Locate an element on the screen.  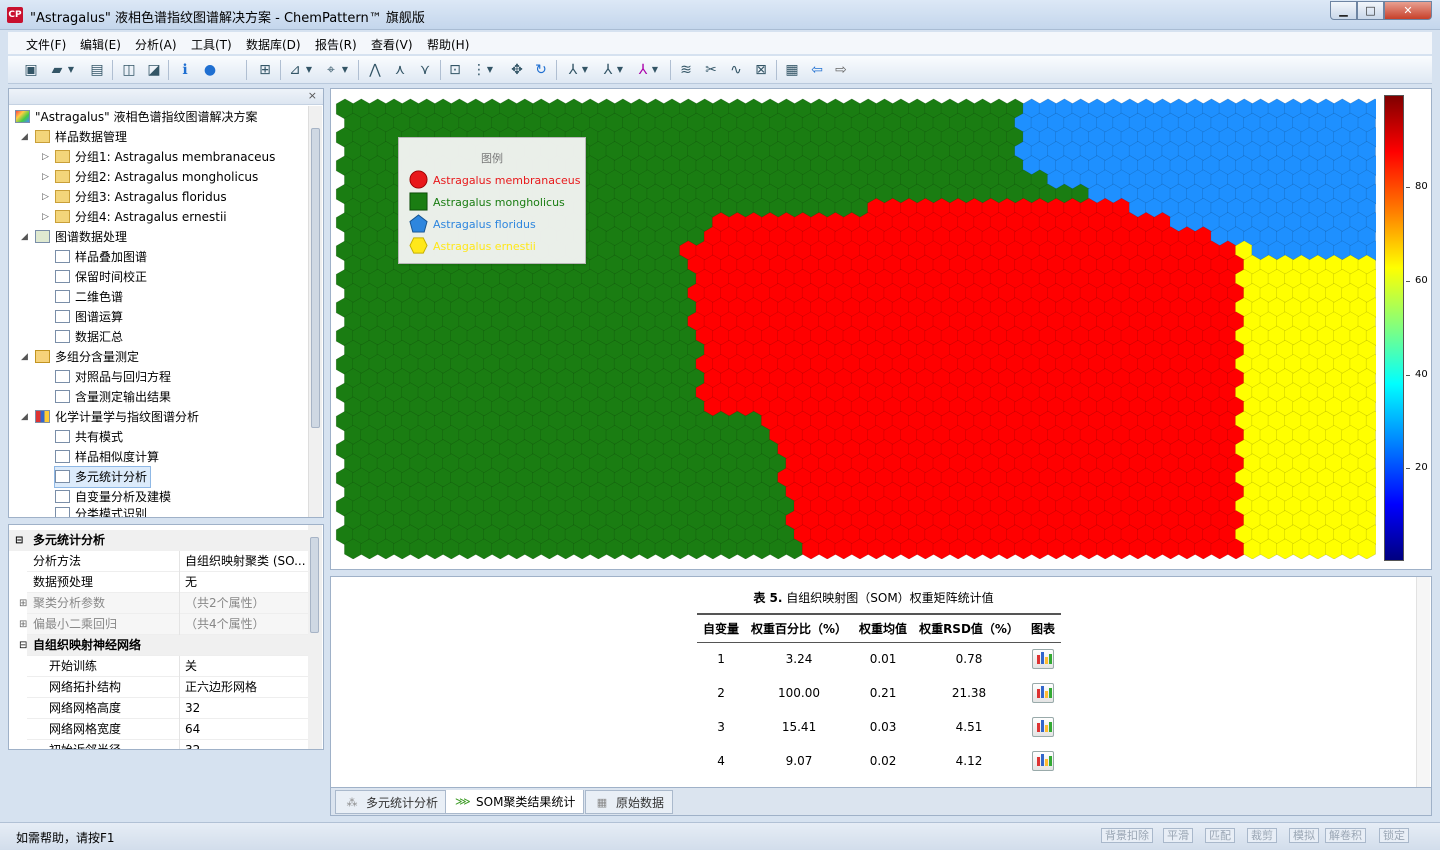
prop-initial-radius: 初始近邻半径 32 is located at coordinates (168, 744).